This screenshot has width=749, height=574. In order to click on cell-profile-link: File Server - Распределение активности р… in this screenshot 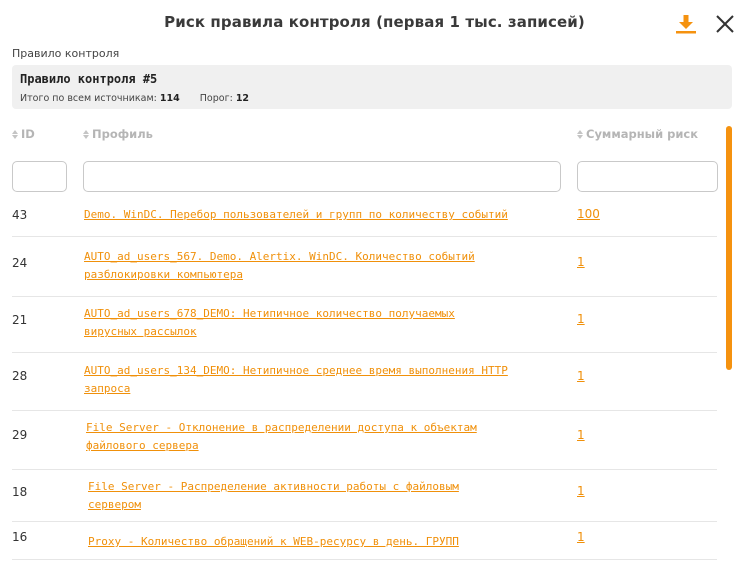, I will do `click(303, 496)`.